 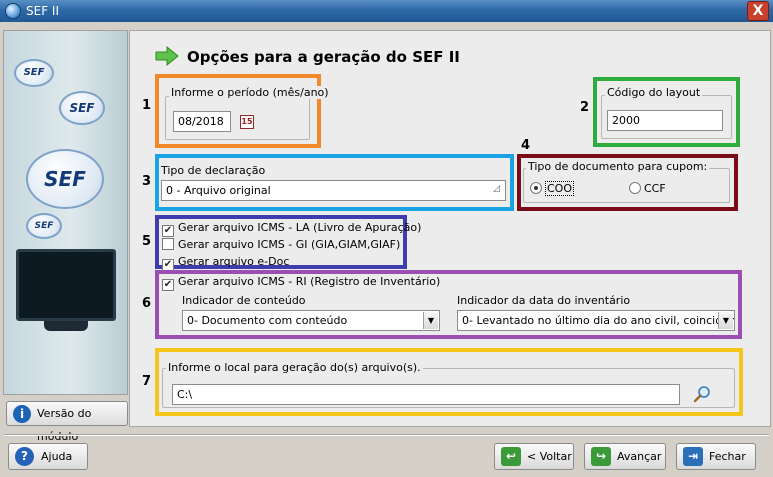 I want to click on layout-input: 2000, so click(x=665, y=120).